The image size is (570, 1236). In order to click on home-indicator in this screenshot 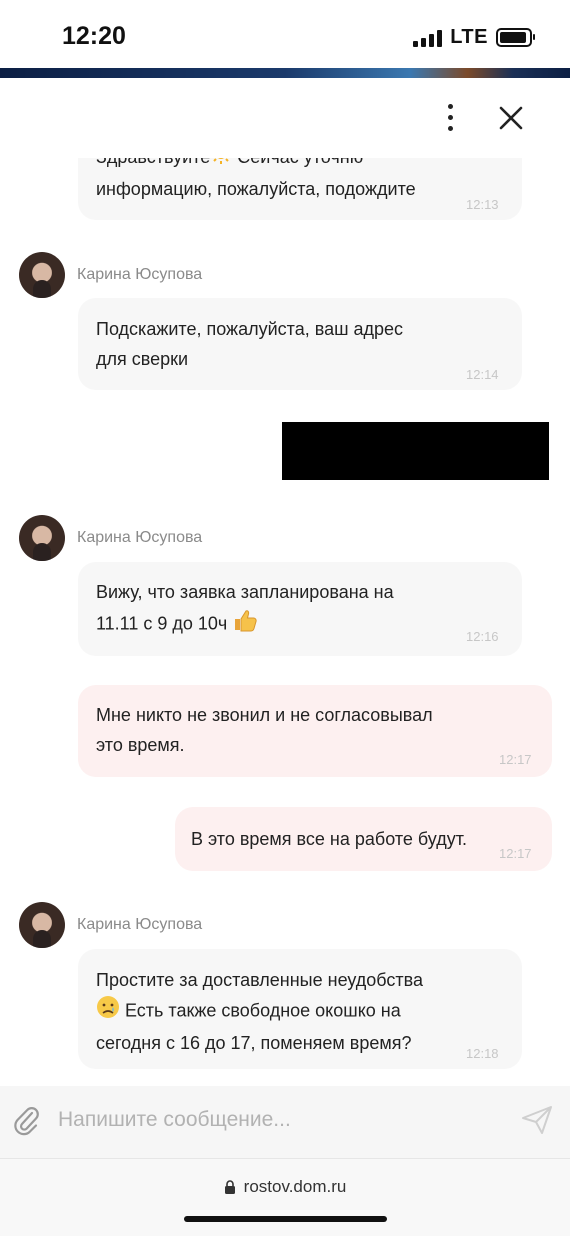, I will do `click(285, 1219)`.